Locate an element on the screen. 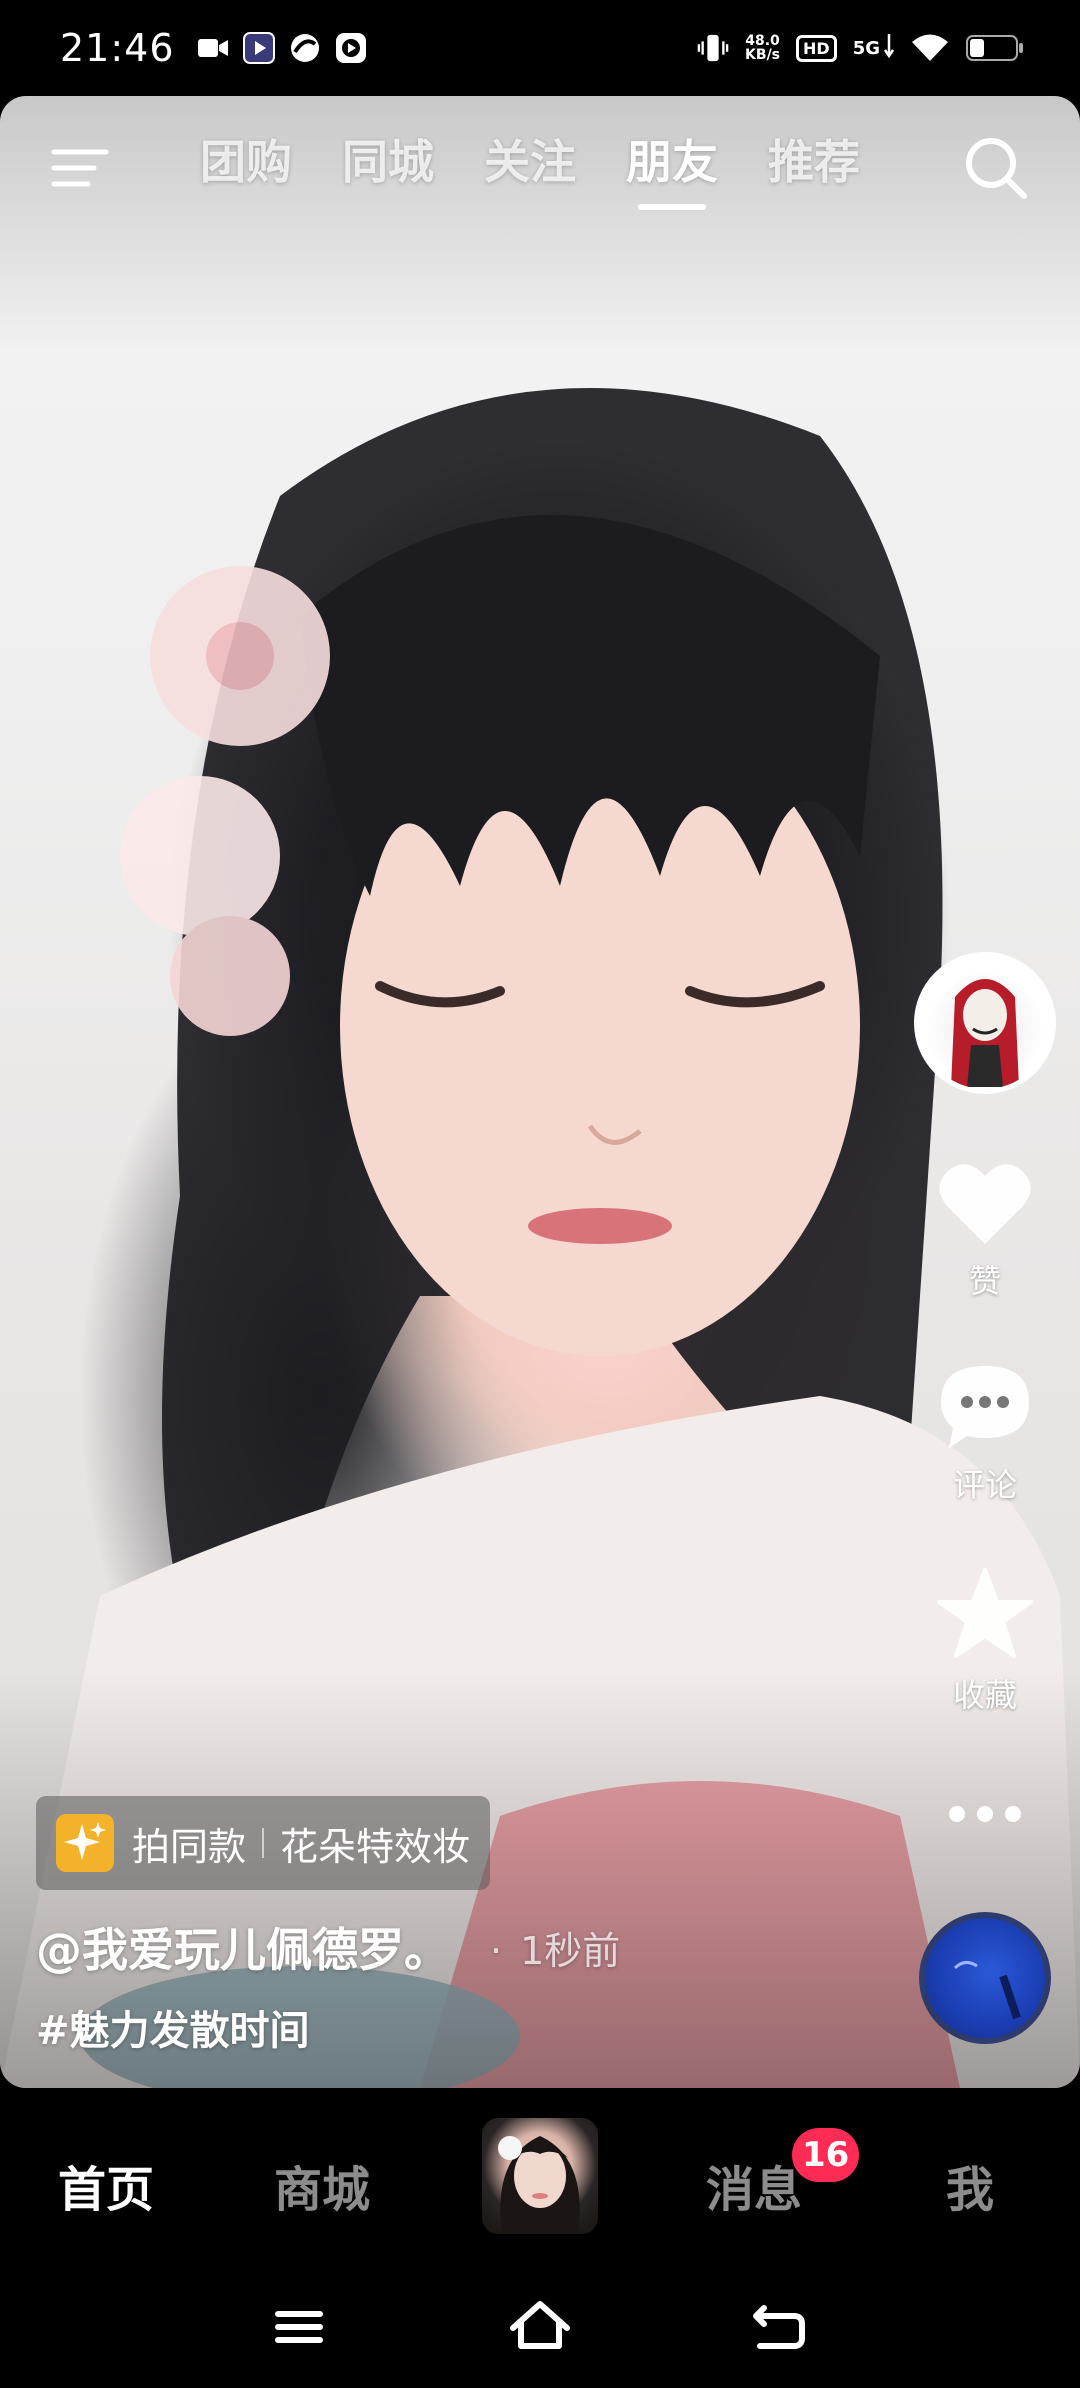  create-avatar-button is located at coordinates (540, 2176).